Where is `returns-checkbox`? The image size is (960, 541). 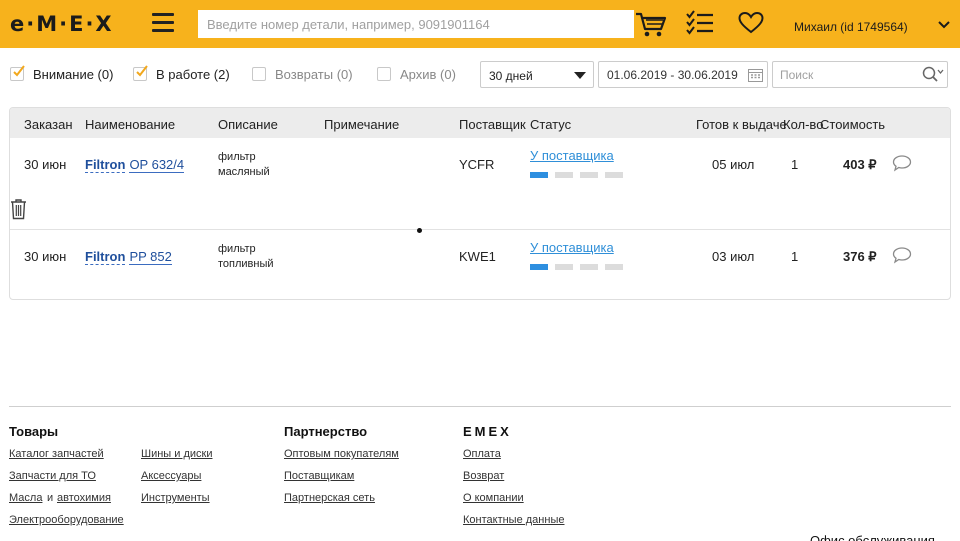 returns-checkbox is located at coordinates (259, 74).